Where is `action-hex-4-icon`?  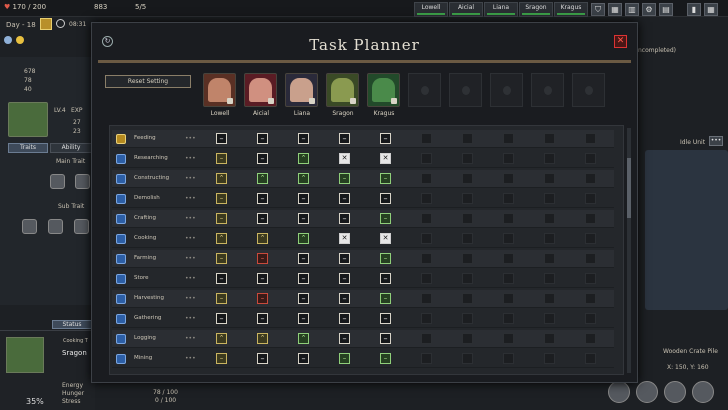
action-hex-4-icon is located at coordinates (703, 392).